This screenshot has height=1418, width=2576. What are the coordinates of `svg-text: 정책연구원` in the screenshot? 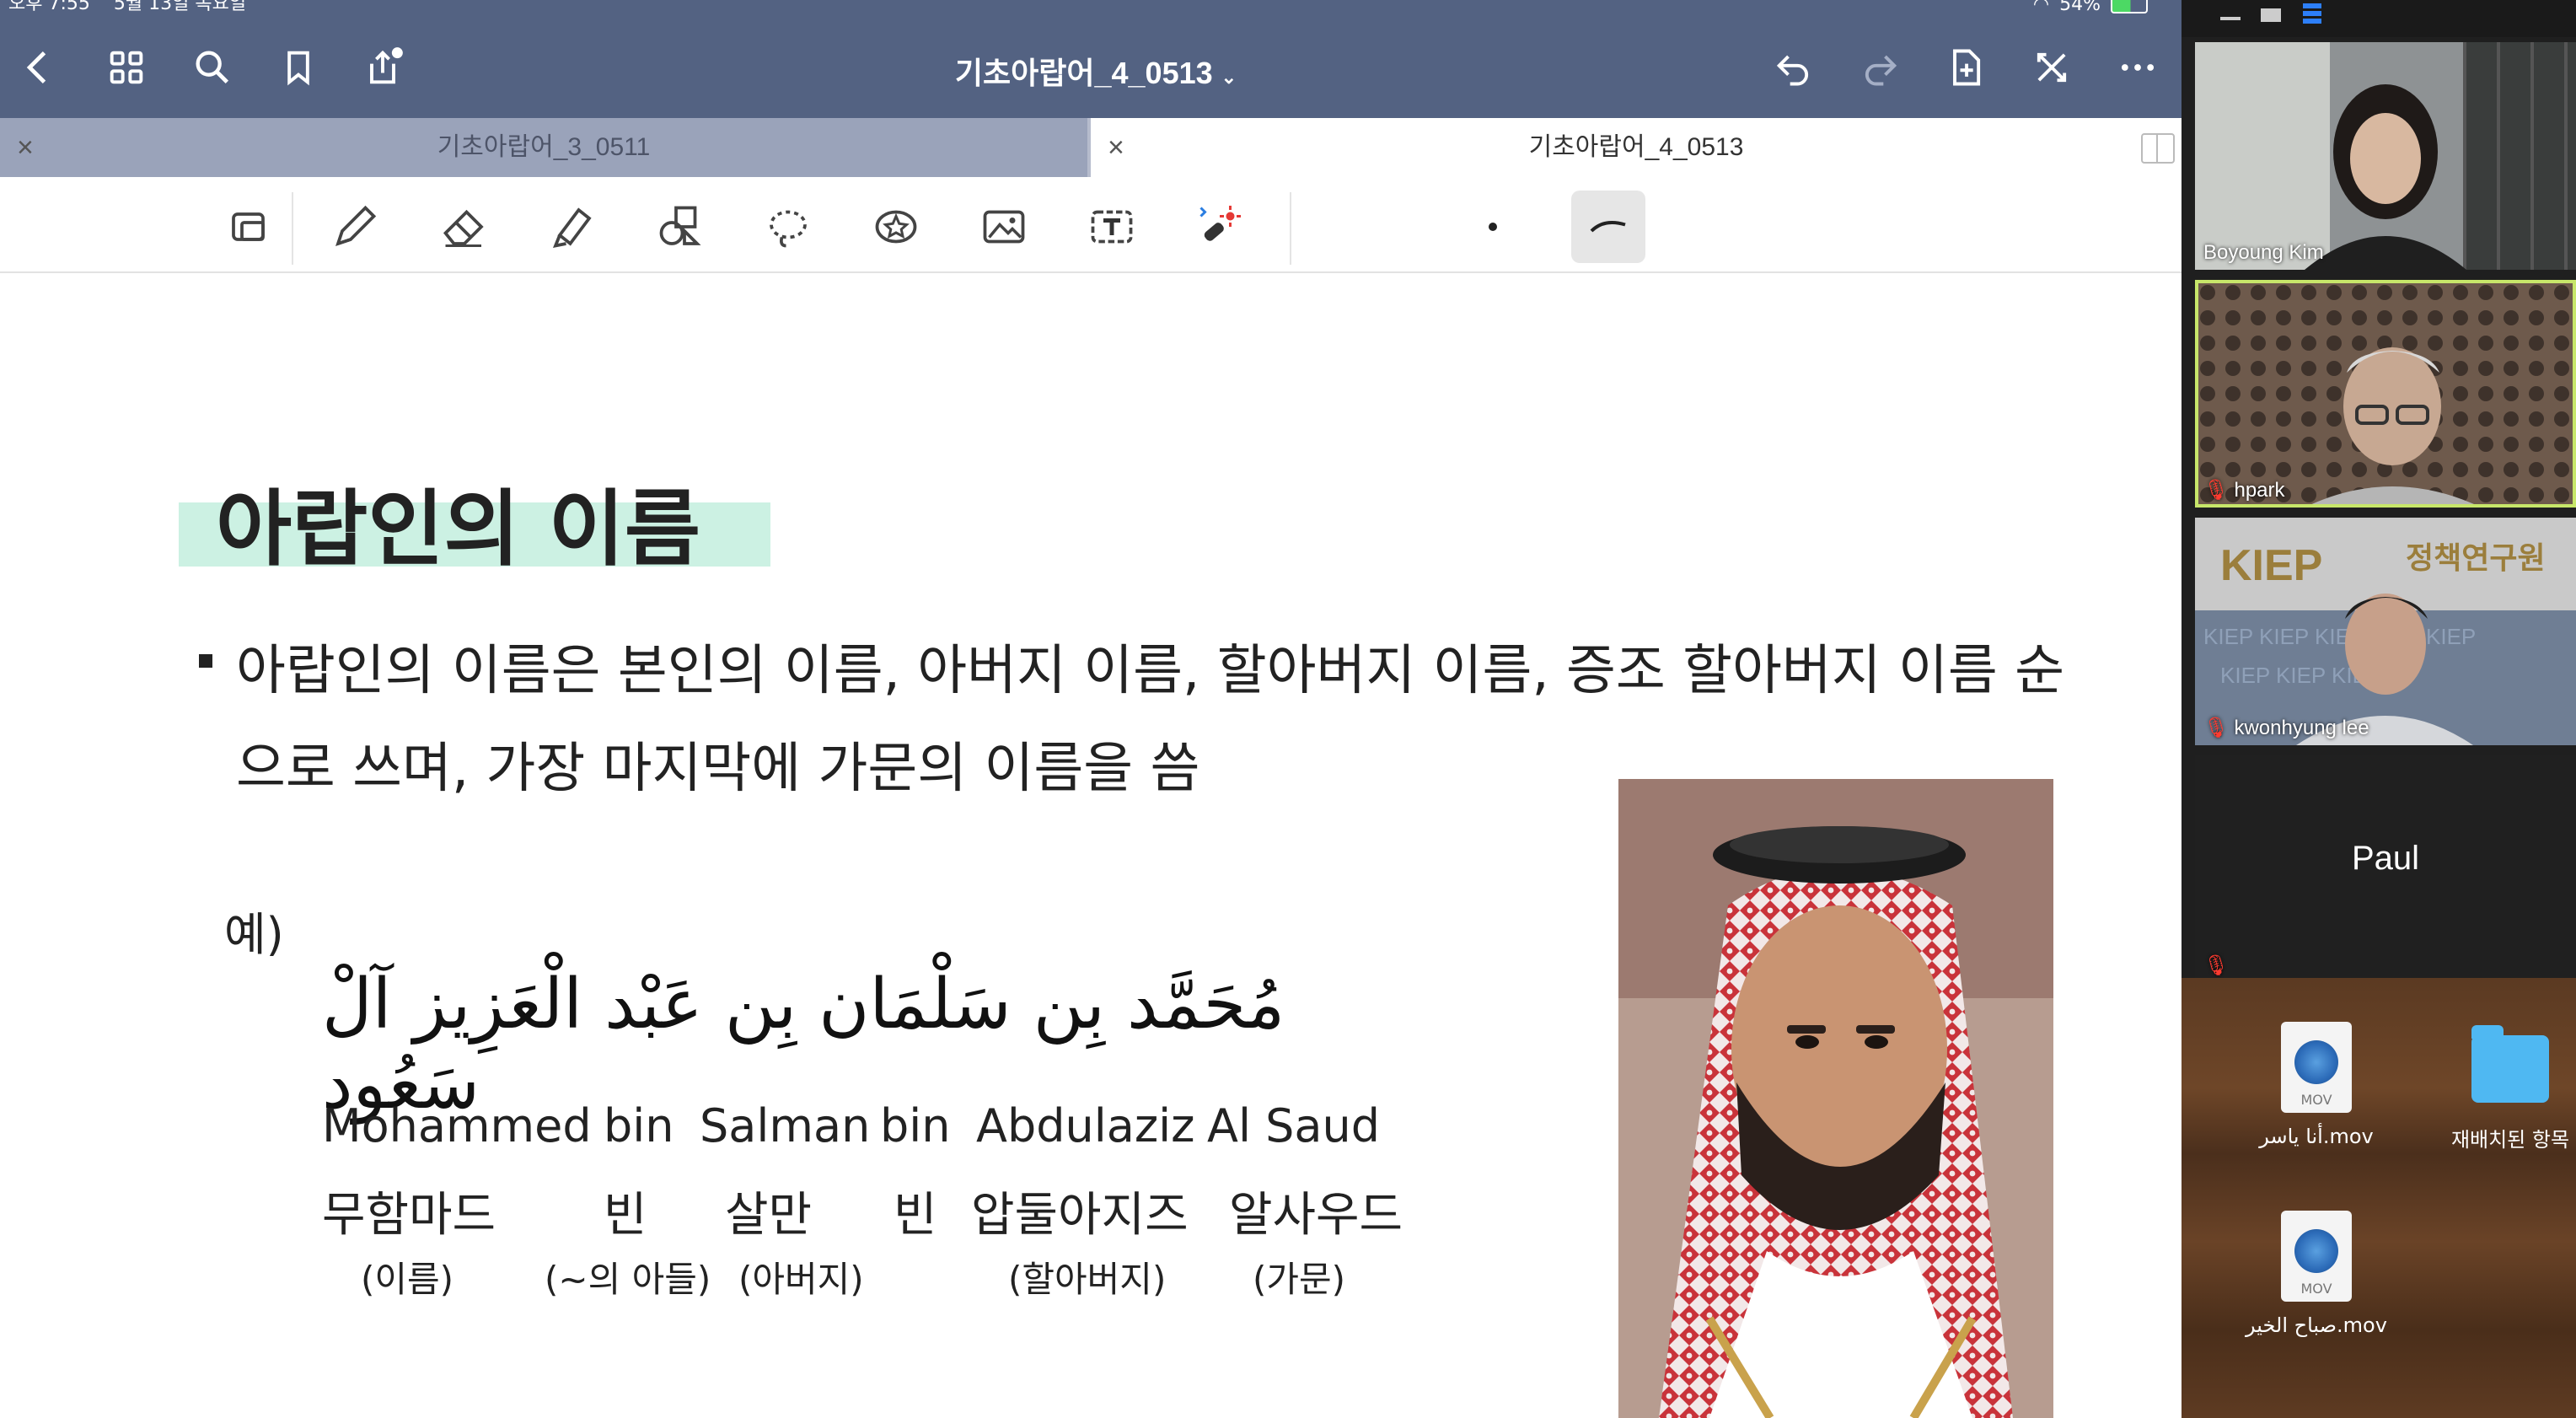 It's located at (2476, 558).